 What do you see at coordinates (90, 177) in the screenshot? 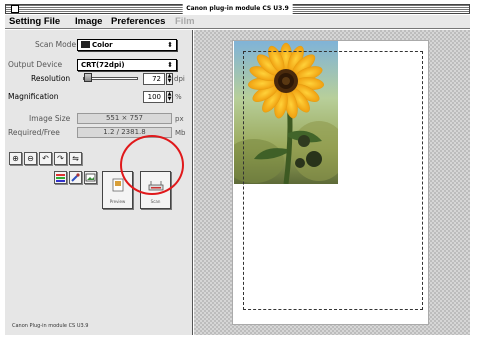
I see `image-adjust-icon` at bounding box center [90, 177].